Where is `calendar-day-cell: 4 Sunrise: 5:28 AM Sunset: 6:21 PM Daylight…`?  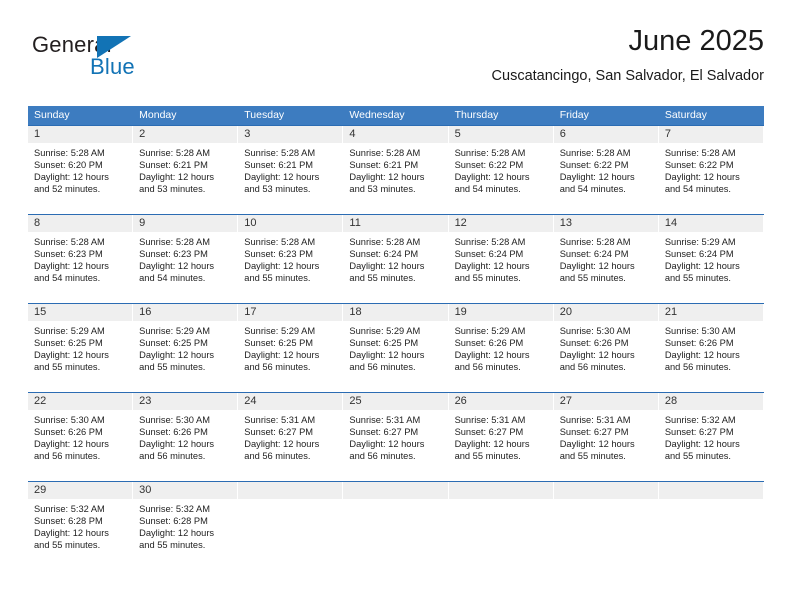
calendar-day-cell: 4 Sunrise: 5:28 AM Sunset: 6:21 PM Daylight… is located at coordinates (396, 170).